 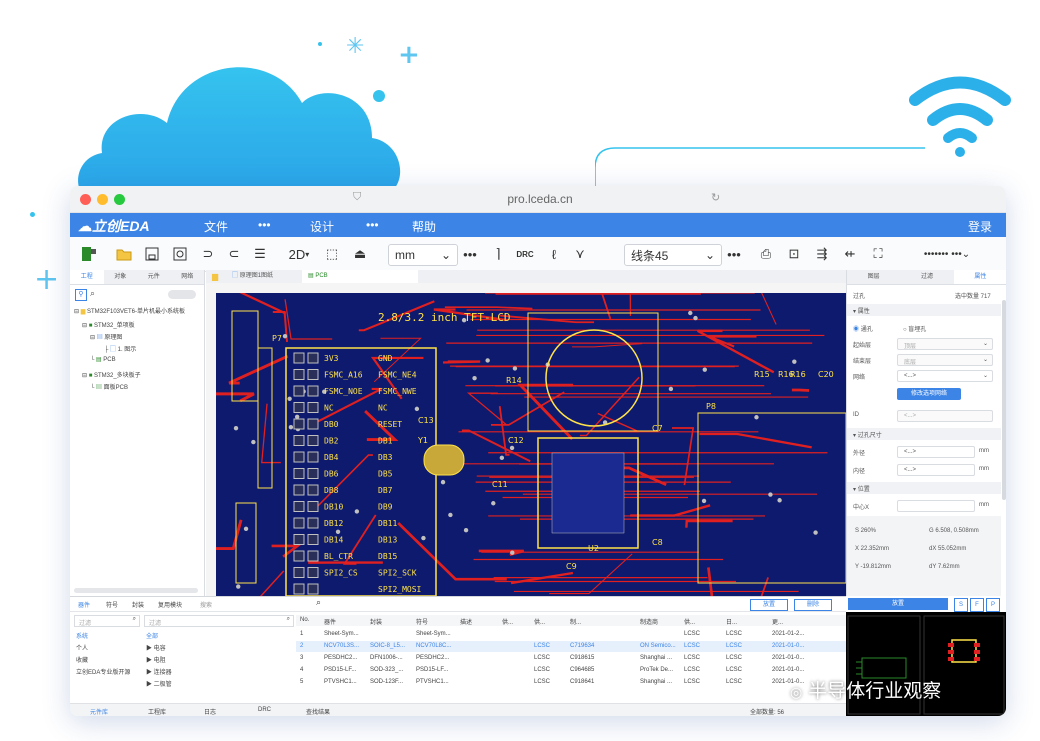 I want to click on tree-item-project: ⊟ ▆ STM32F103VET6-单片机最小系统板, so click(x=129, y=310).